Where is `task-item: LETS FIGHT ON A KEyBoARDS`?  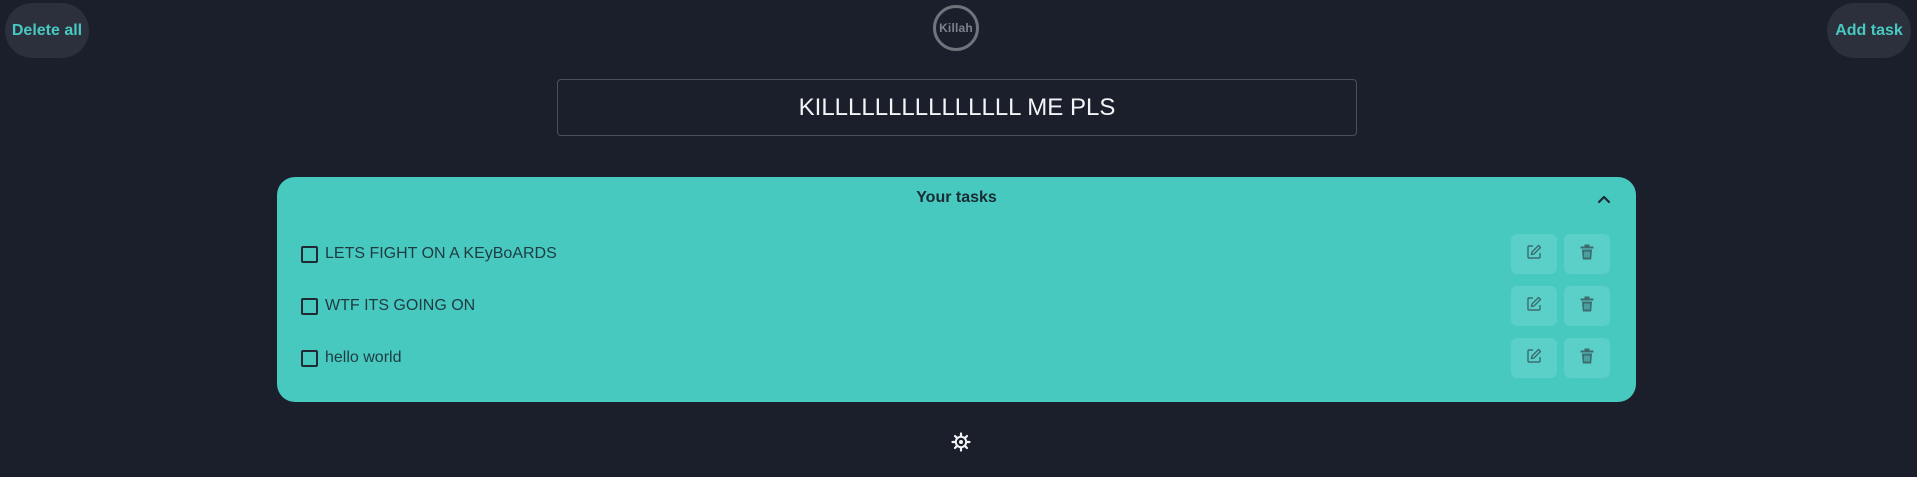 task-item: LETS FIGHT ON A KEyBoARDS is located at coordinates (959, 254).